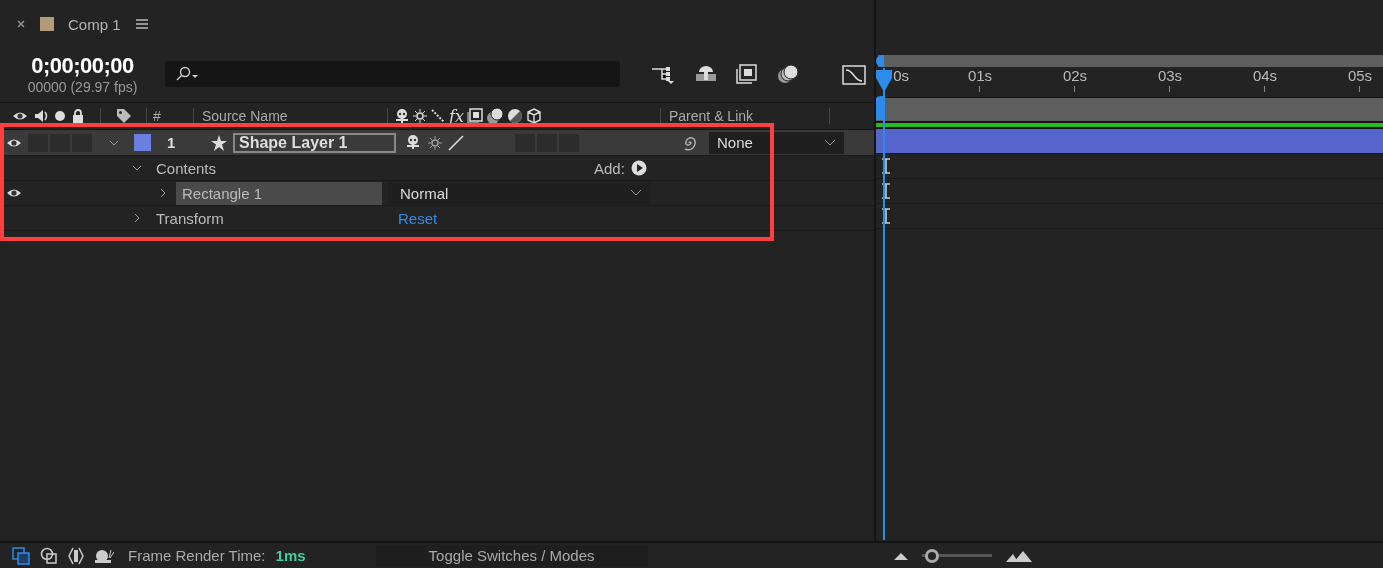 The width and height of the screenshot is (1383, 568). Describe the element at coordinates (638, 168) in the screenshot. I see `play-circle-icon` at that location.